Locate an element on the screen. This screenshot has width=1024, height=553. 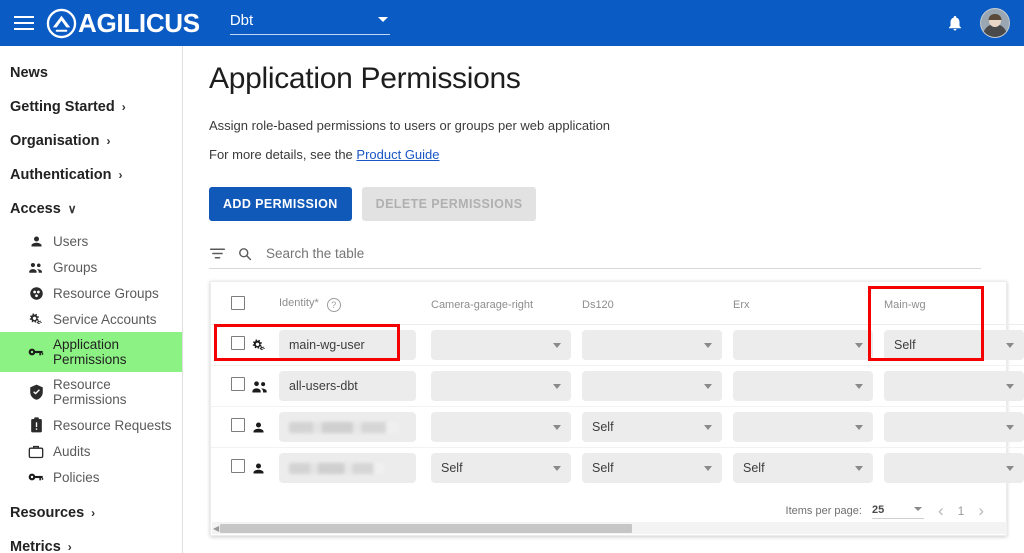
erx-select: Self is located at coordinates (803, 468).